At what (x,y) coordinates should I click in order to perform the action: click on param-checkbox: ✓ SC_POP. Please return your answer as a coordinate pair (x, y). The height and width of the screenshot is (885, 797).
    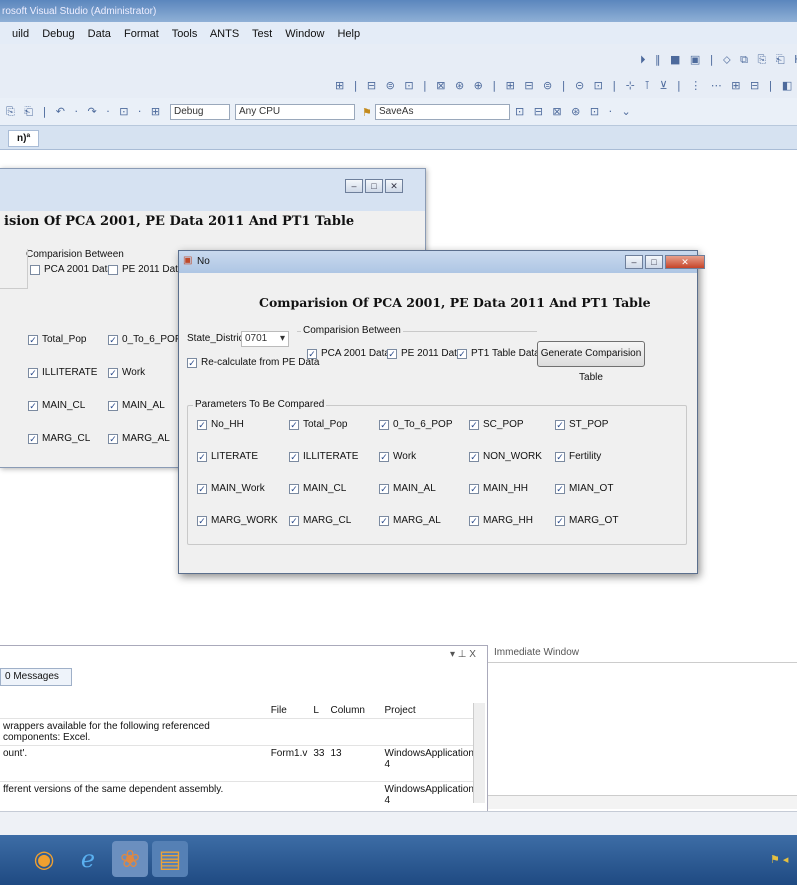
    Looking at the image, I should click on (496, 424).